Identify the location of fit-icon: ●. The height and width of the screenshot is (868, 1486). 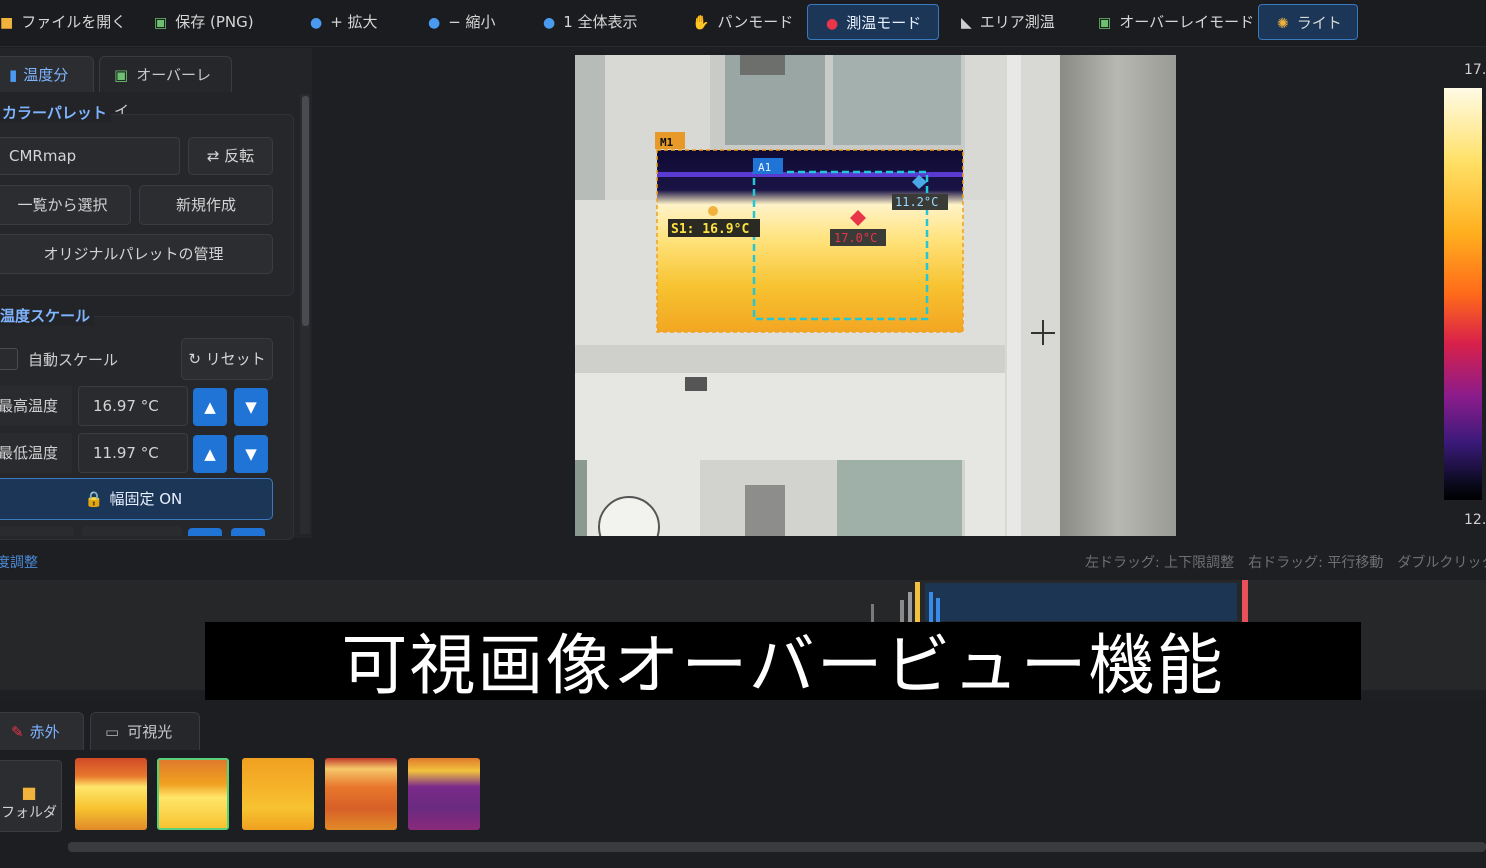
(549, 23).